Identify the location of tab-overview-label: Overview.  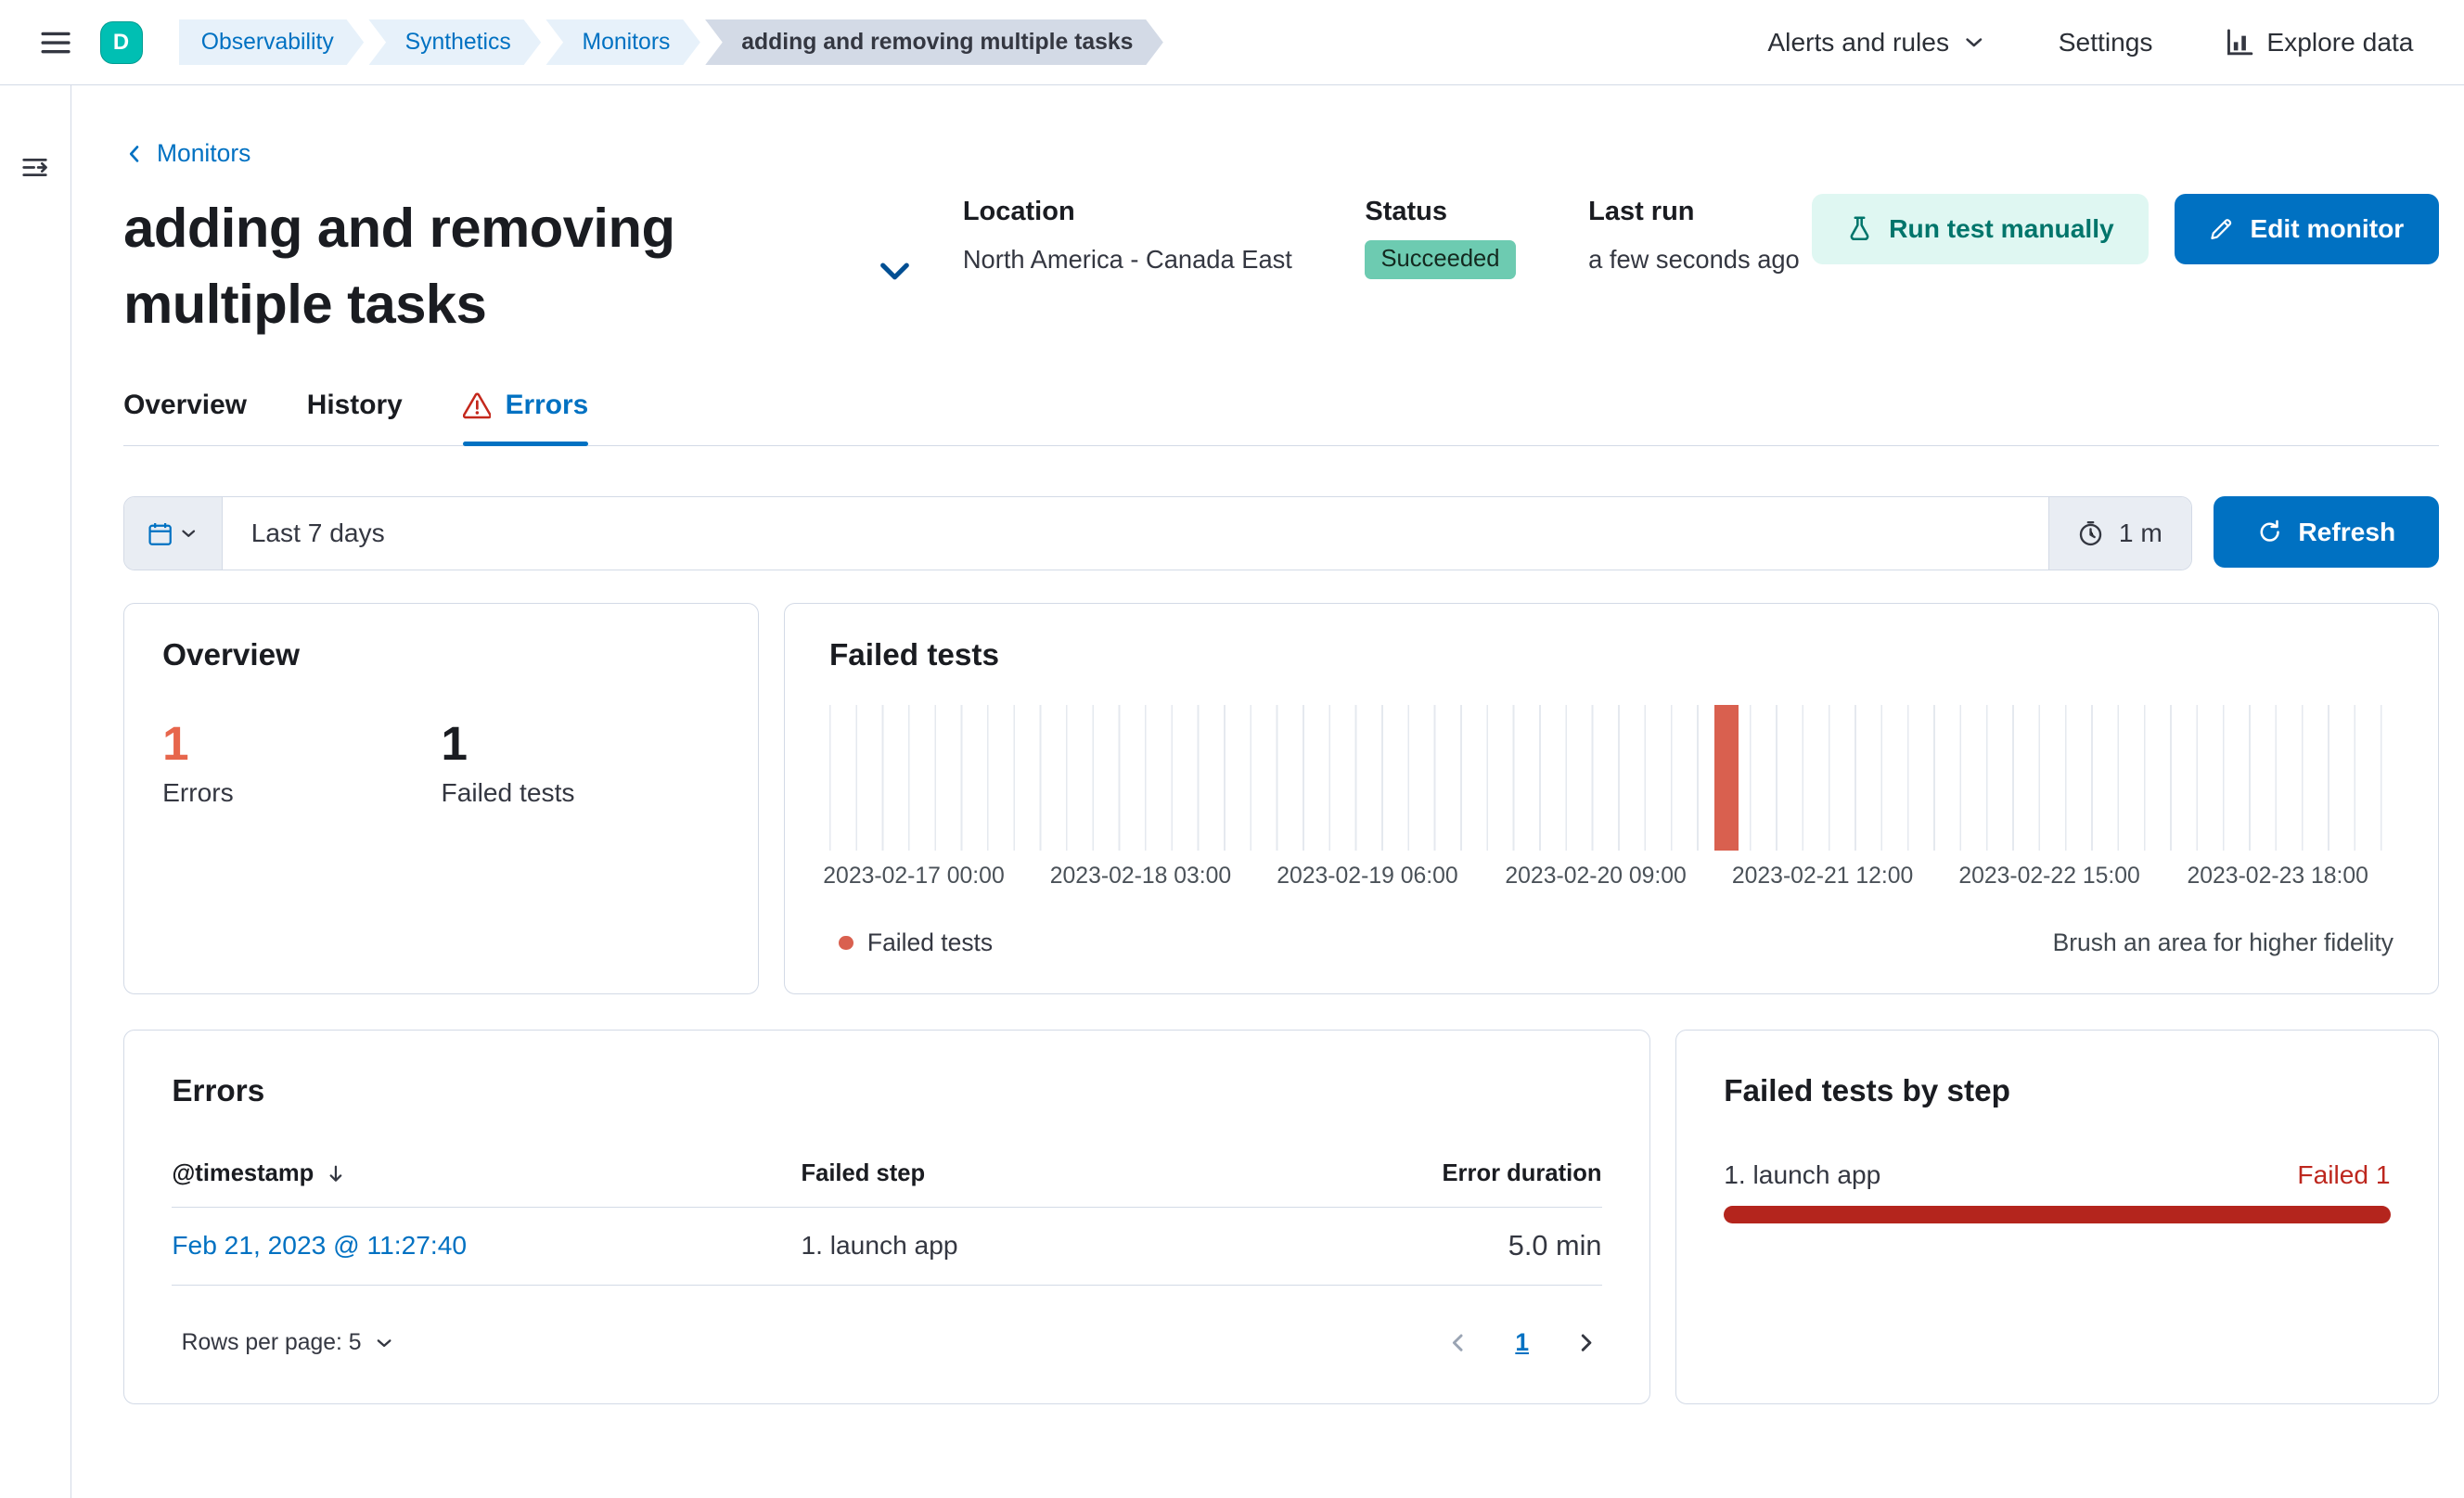
(185, 405).